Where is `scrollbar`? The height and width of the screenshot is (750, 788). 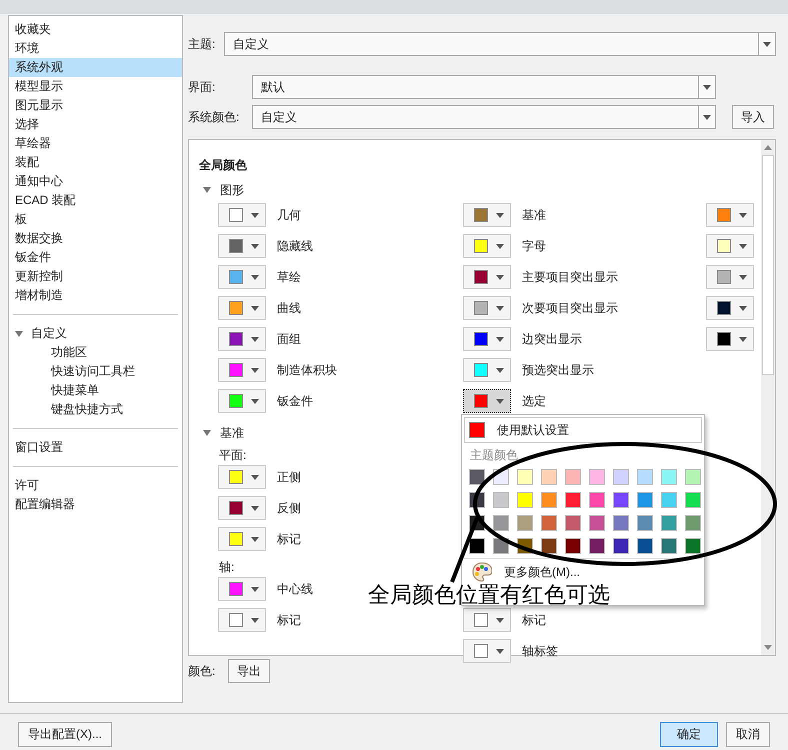
scrollbar is located at coordinates (768, 397).